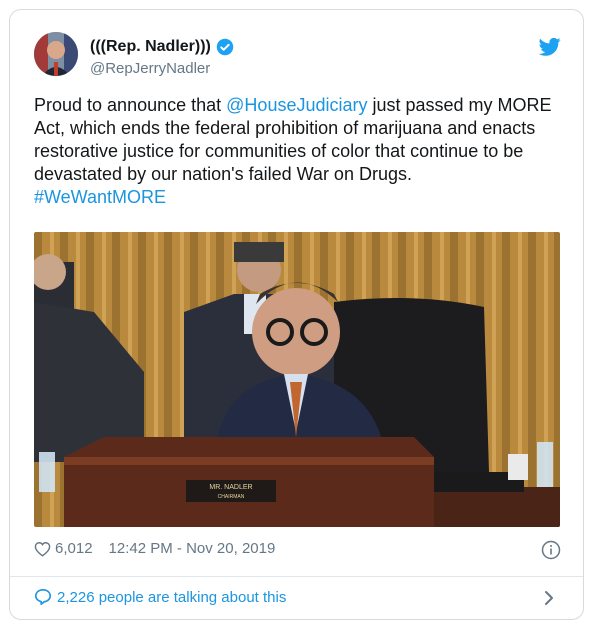  Describe the element at coordinates (192, 548) in the screenshot. I see `tweet-timestamp: 12:42 PM - Nov 20, 2019` at that location.